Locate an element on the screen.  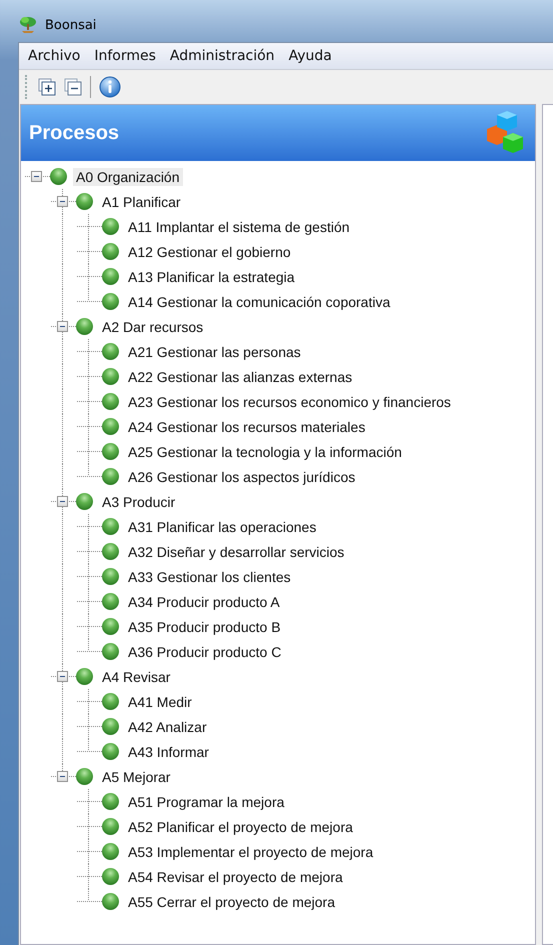
tree-item: A34 Producir producto A is located at coordinates (204, 601).